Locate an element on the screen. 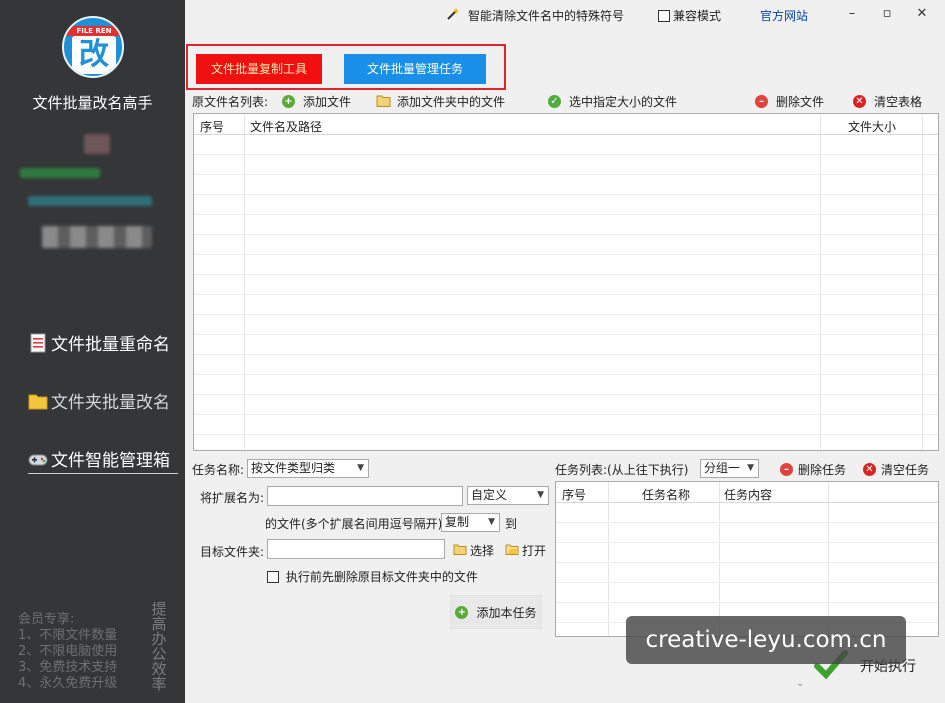 Image resolution: width=945 pixels, height=703 pixels. task-list-order-text: (从上往下执行) is located at coordinates (648, 470).